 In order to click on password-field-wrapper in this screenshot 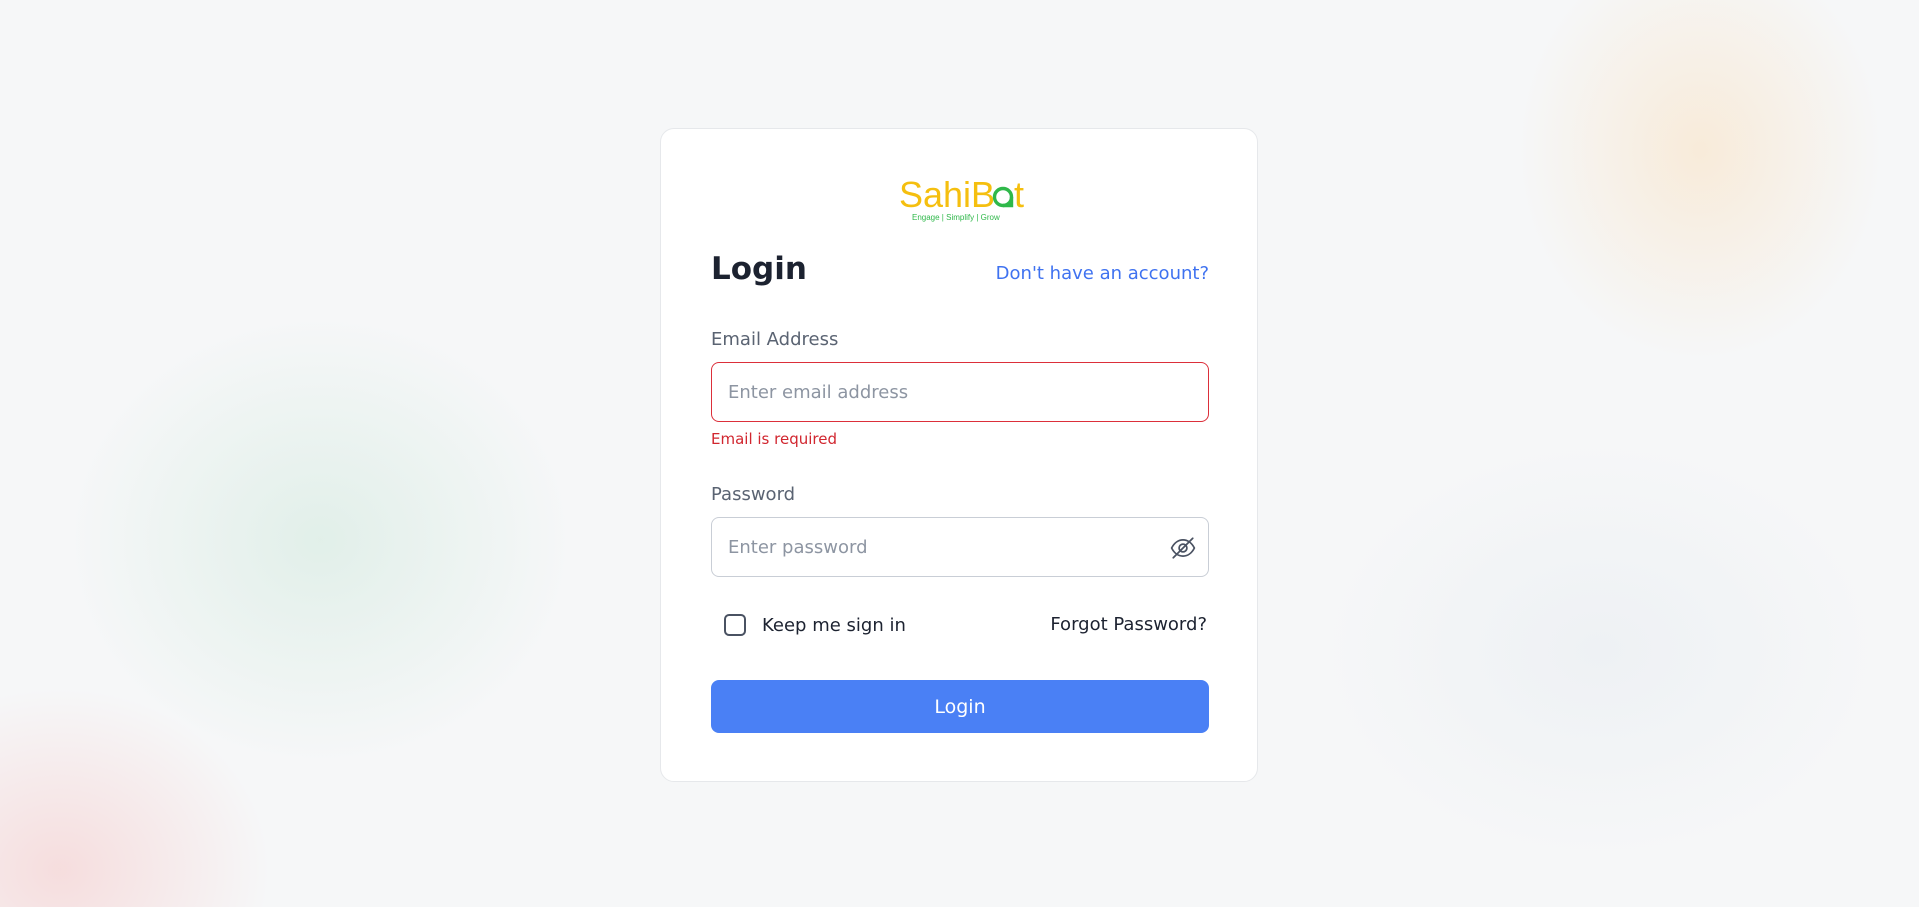, I will do `click(960, 547)`.